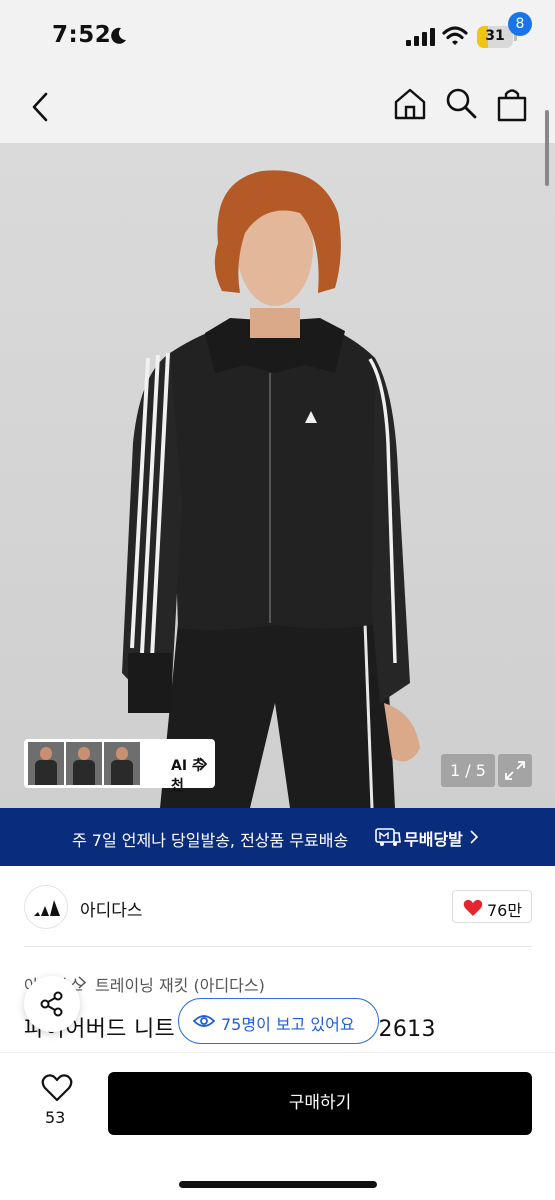 This screenshot has width=555, height=1200. Describe the element at coordinates (55, 1117) in the screenshot. I see `wish-count: 53` at that location.